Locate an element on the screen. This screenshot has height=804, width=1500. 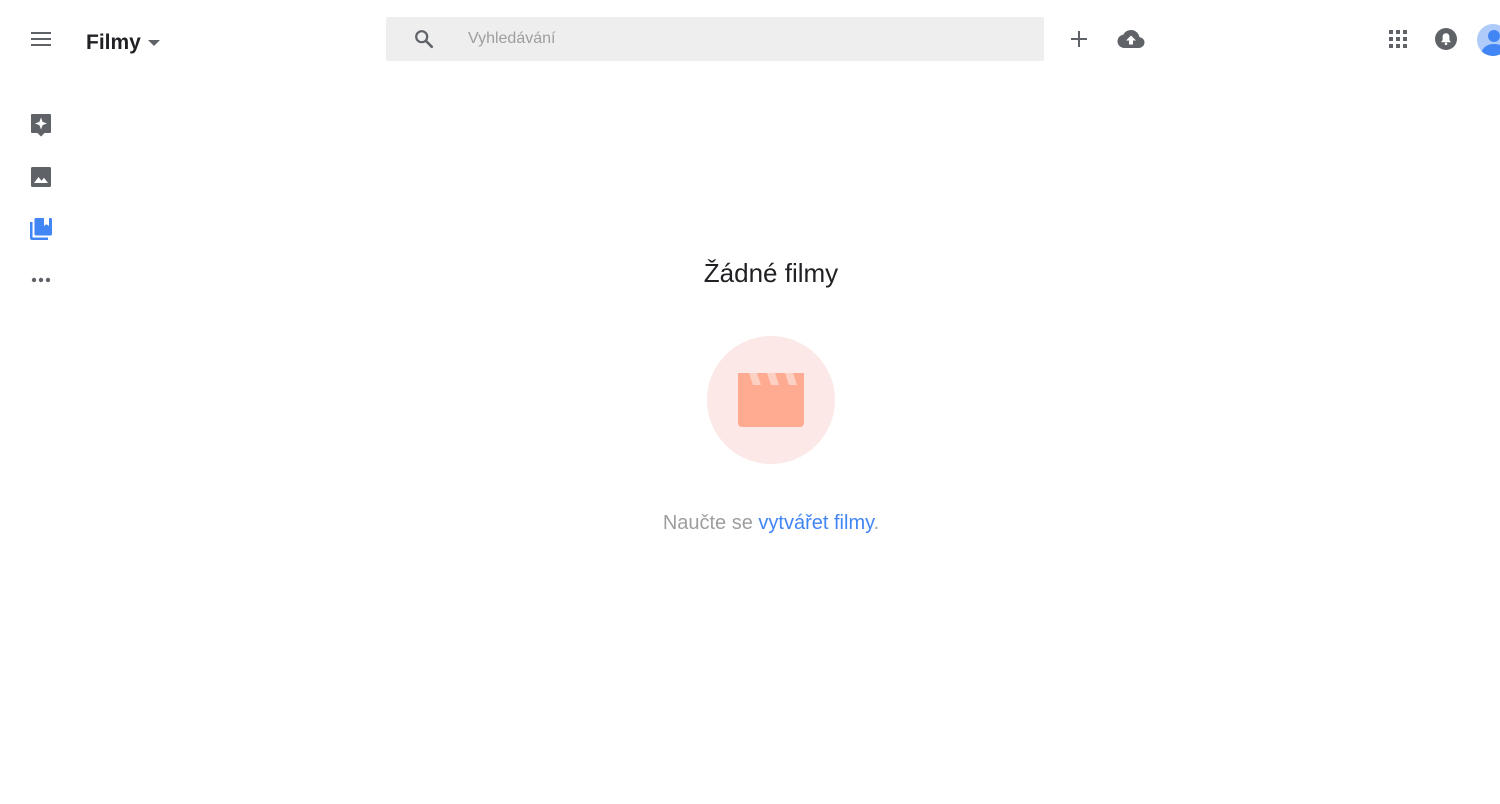
caret-down-icon is located at coordinates (153, 43).